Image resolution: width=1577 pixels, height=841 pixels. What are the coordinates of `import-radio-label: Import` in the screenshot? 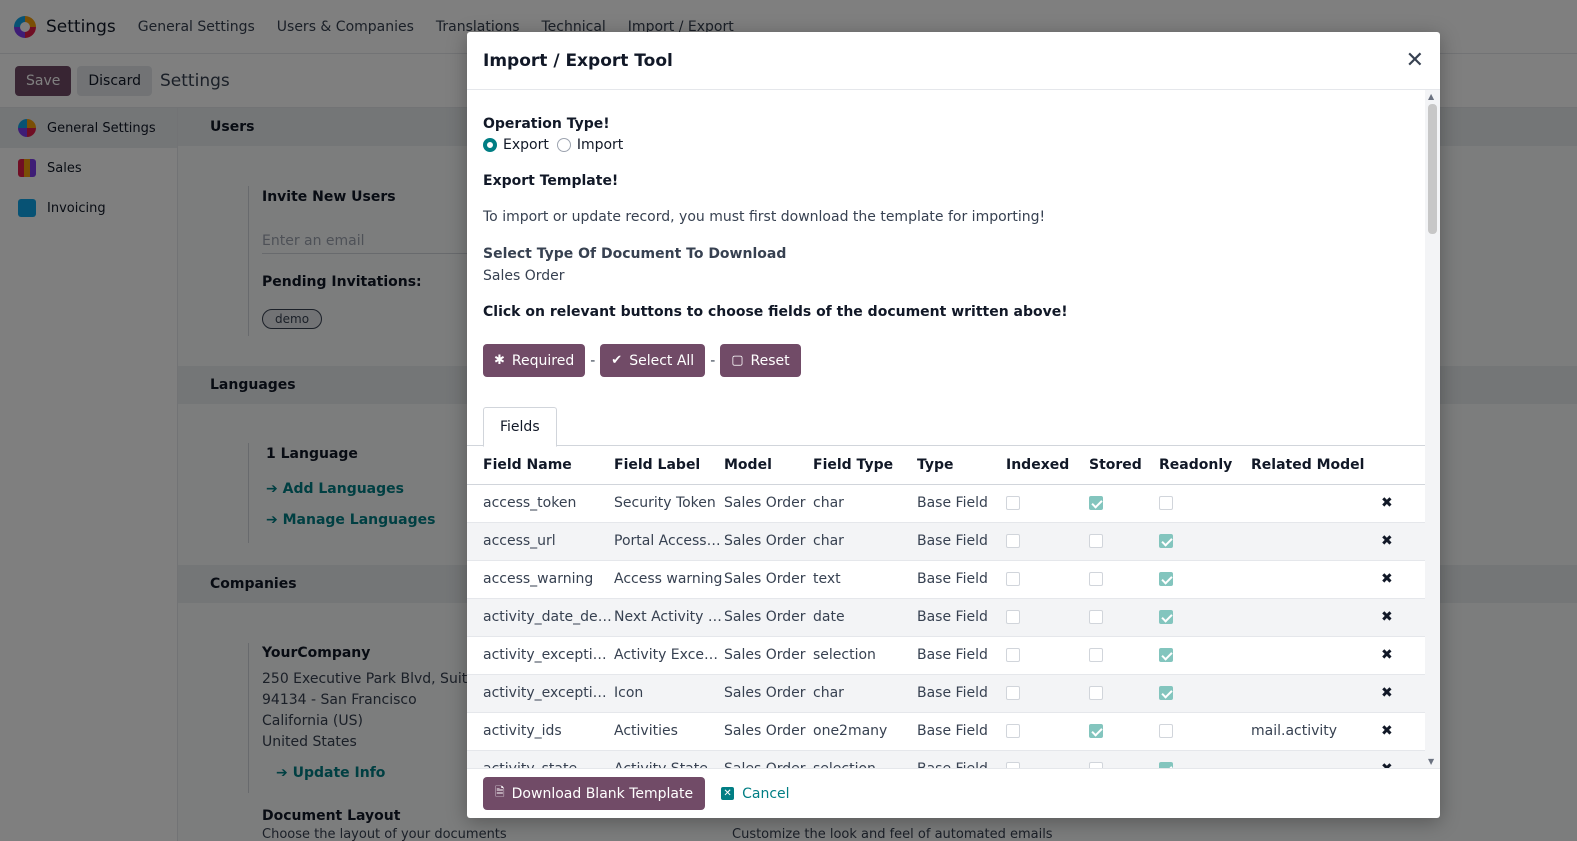 It's located at (600, 145).